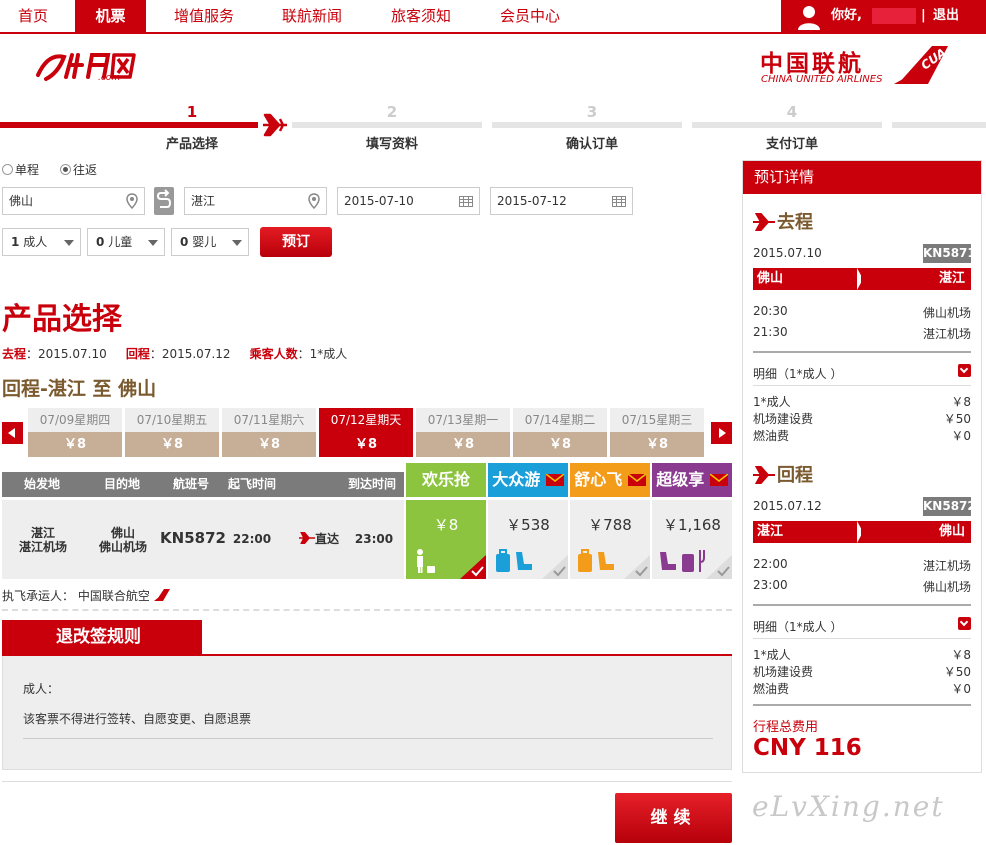 The image size is (986, 845). Describe the element at coordinates (770, 332) in the screenshot. I see `outbound-arrive-time: 21:30` at that location.